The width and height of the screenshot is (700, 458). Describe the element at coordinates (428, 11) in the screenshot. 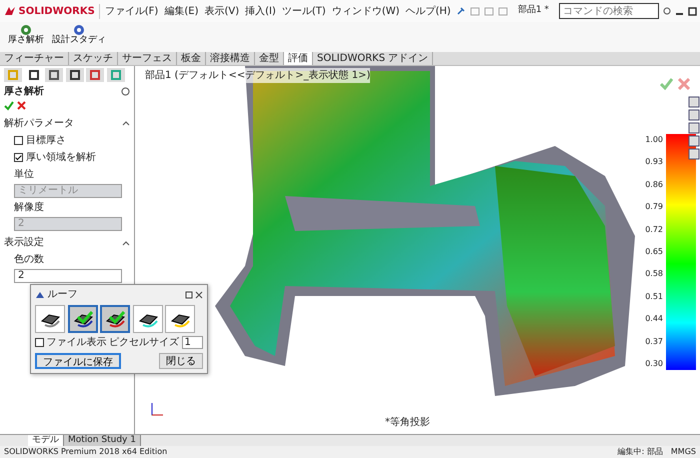

I see `menu-item: ヘルプ(H)` at that location.